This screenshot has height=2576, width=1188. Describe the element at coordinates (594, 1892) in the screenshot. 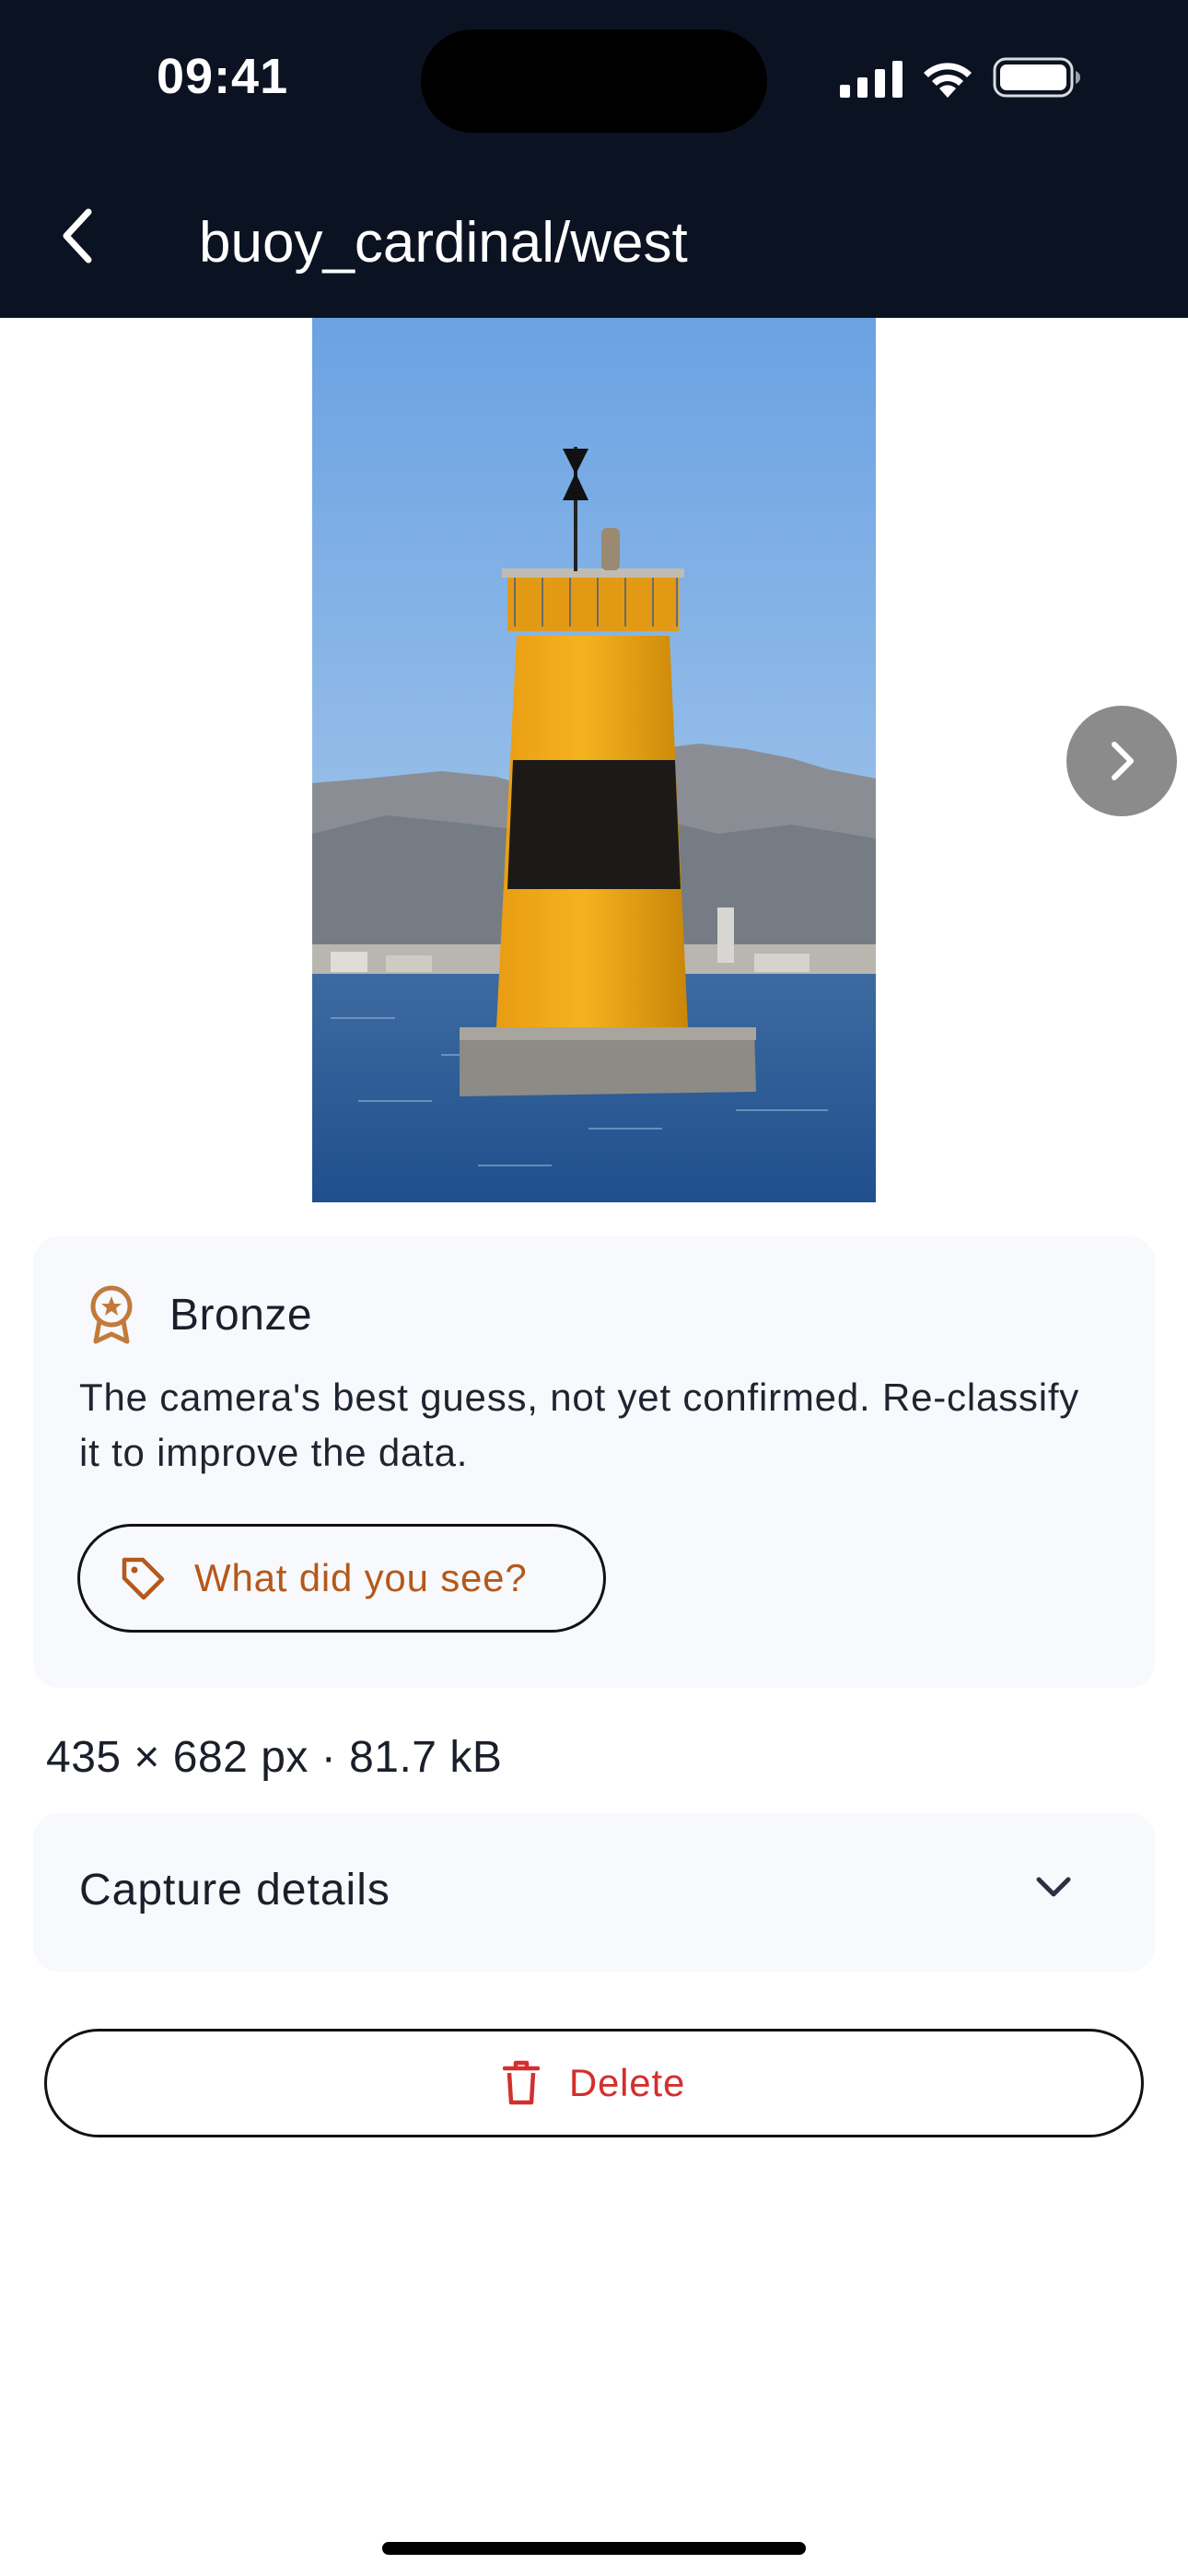

I see `capture-details-toggle: Capture details` at that location.